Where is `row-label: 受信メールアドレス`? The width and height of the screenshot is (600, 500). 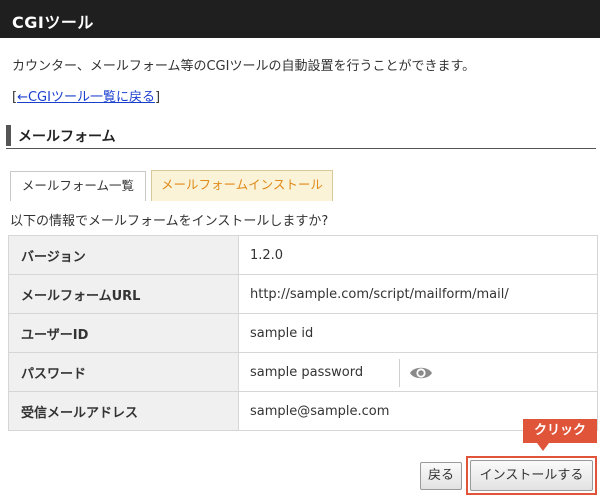 row-label: 受信メールアドレス is located at coordinates (123, 411).